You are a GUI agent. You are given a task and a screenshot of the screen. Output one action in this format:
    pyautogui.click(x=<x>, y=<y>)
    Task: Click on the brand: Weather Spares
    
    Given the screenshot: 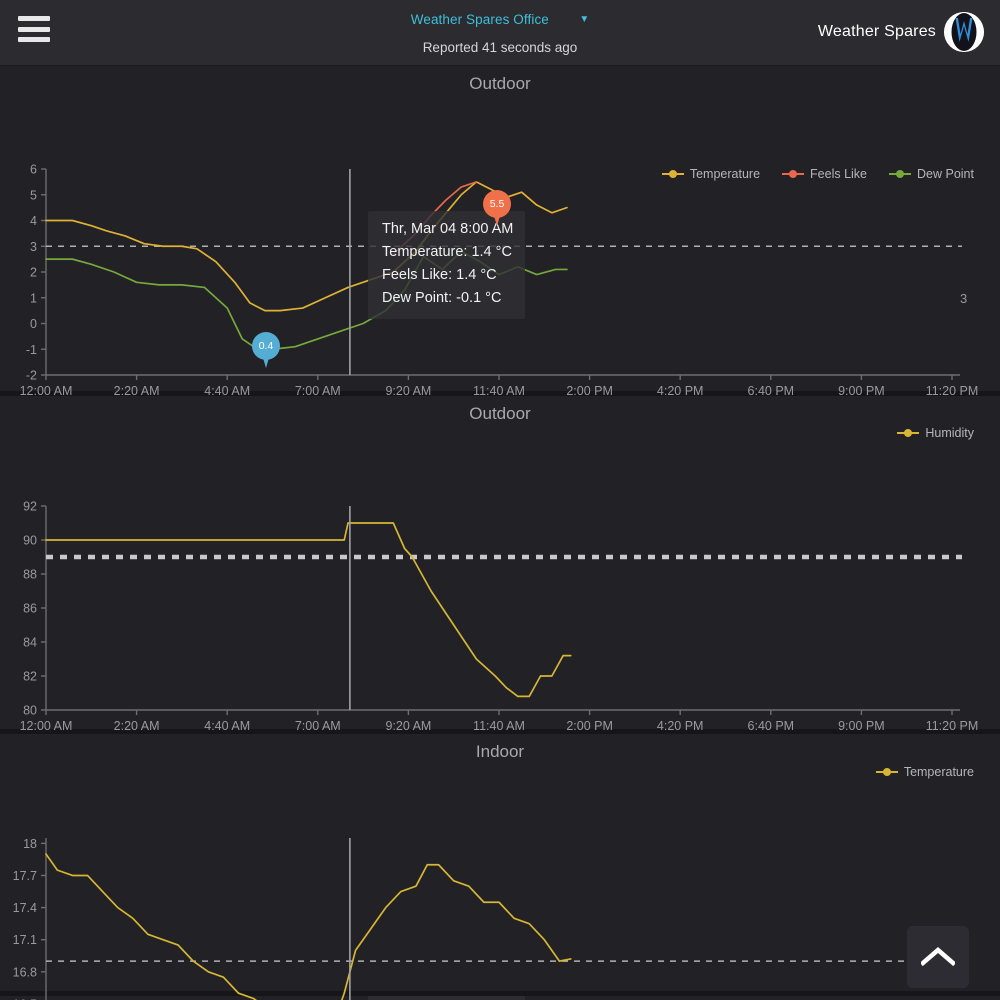 What is the action you would take?
    pyautogui.click(x=901, y=32)
    